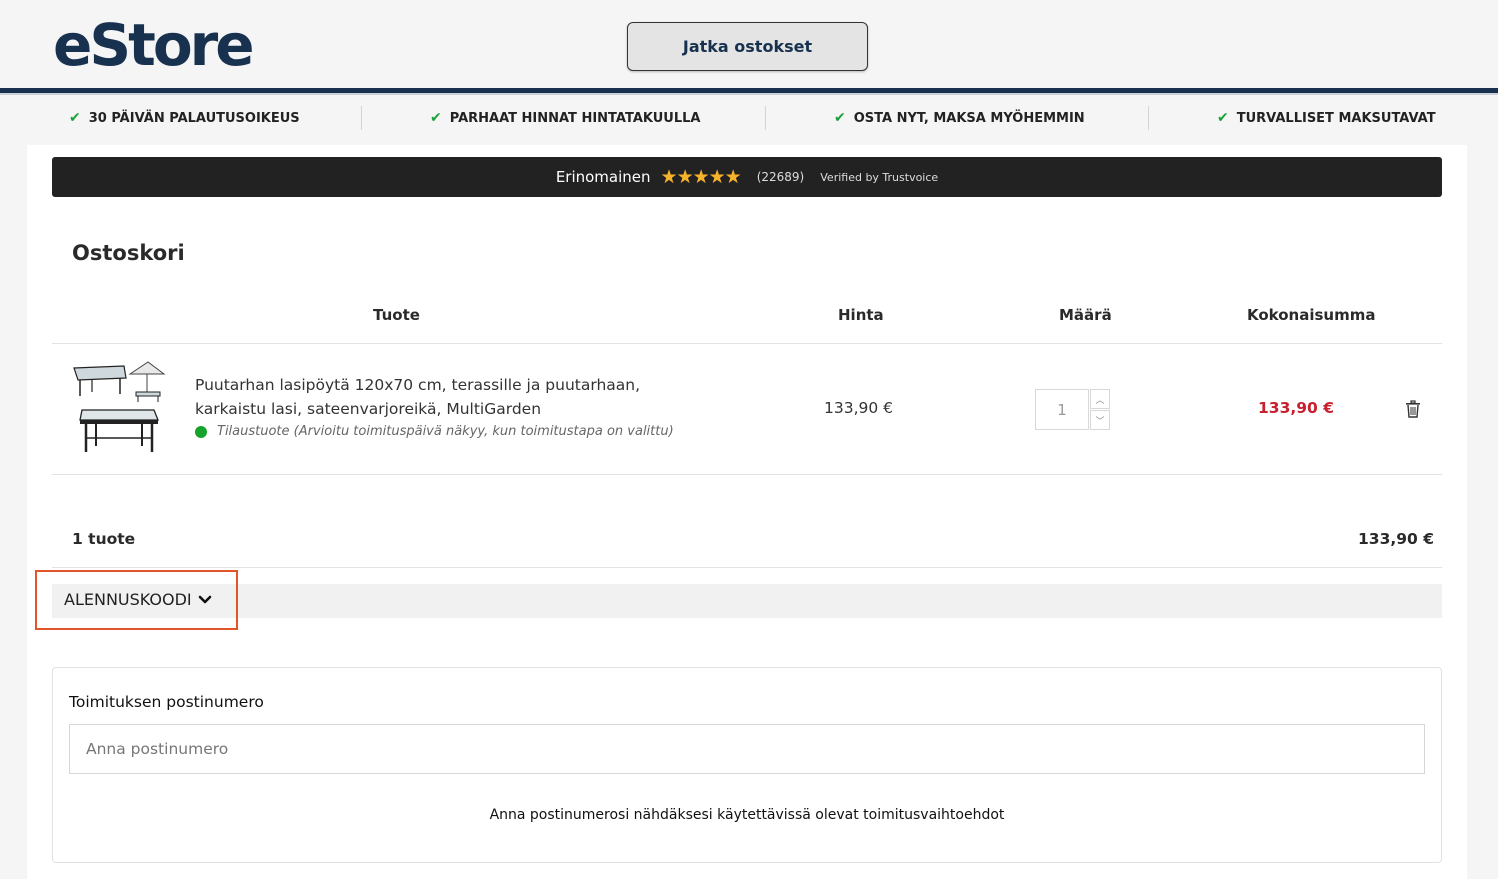  Describe the element at coordinates (859, 408) in the screenshot. I see `product-unit-price: 133,90 €` at that location.